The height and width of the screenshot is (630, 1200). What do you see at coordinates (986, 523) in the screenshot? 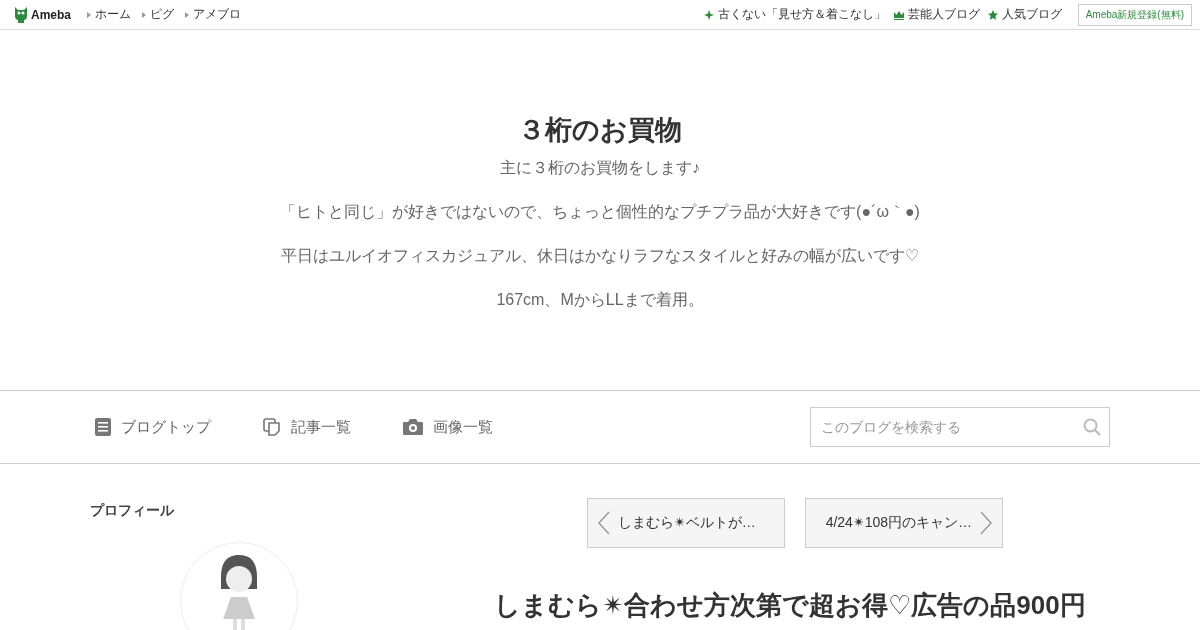
I see `chevron-right-icon` at bounding box center [986, 523].